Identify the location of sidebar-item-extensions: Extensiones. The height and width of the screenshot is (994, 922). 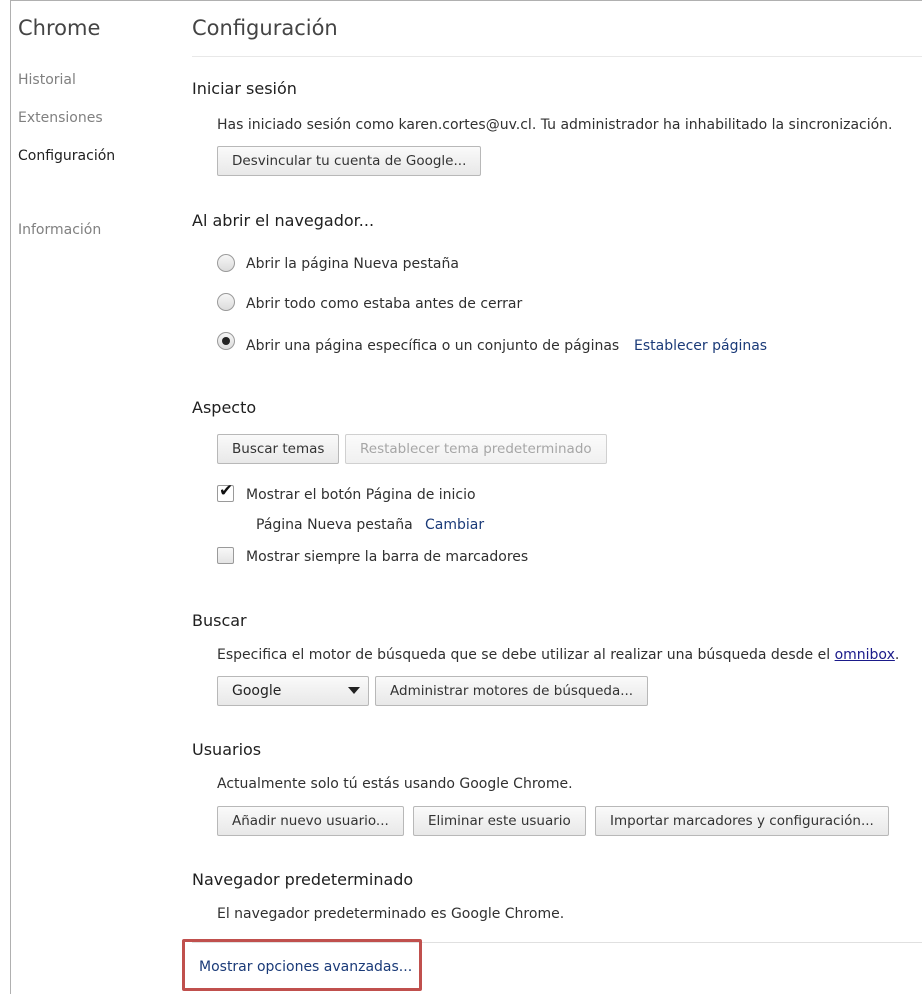
(60, 118).